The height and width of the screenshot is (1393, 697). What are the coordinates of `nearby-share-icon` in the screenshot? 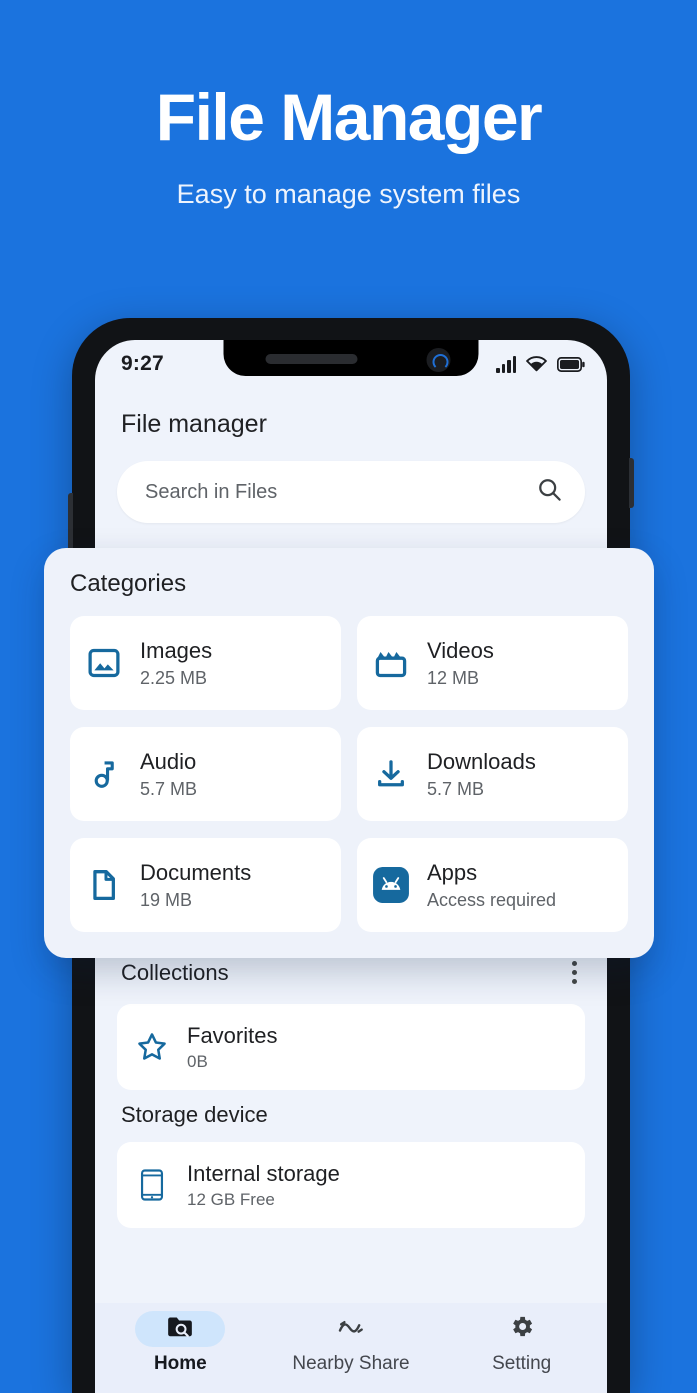 It's located at (351, 1329).